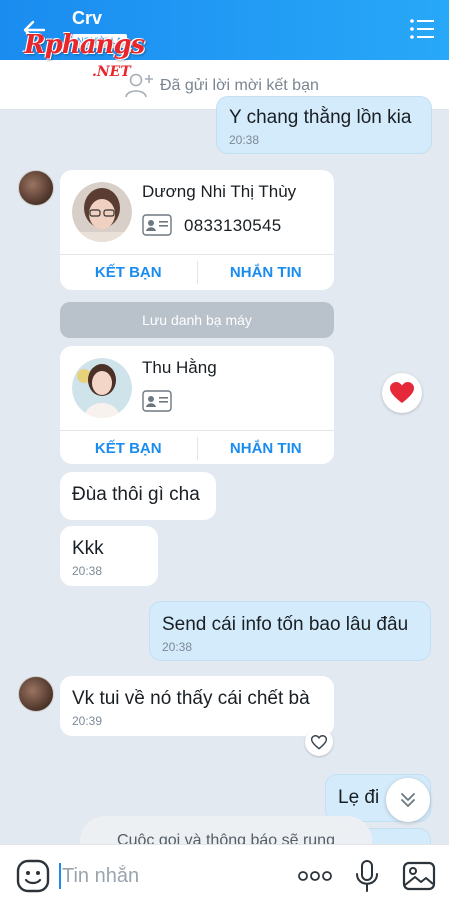 Image resolution: width=449 pixels, height=906 pixels. I want to click on watermark-logo: Rphangs, so click(84, 45).